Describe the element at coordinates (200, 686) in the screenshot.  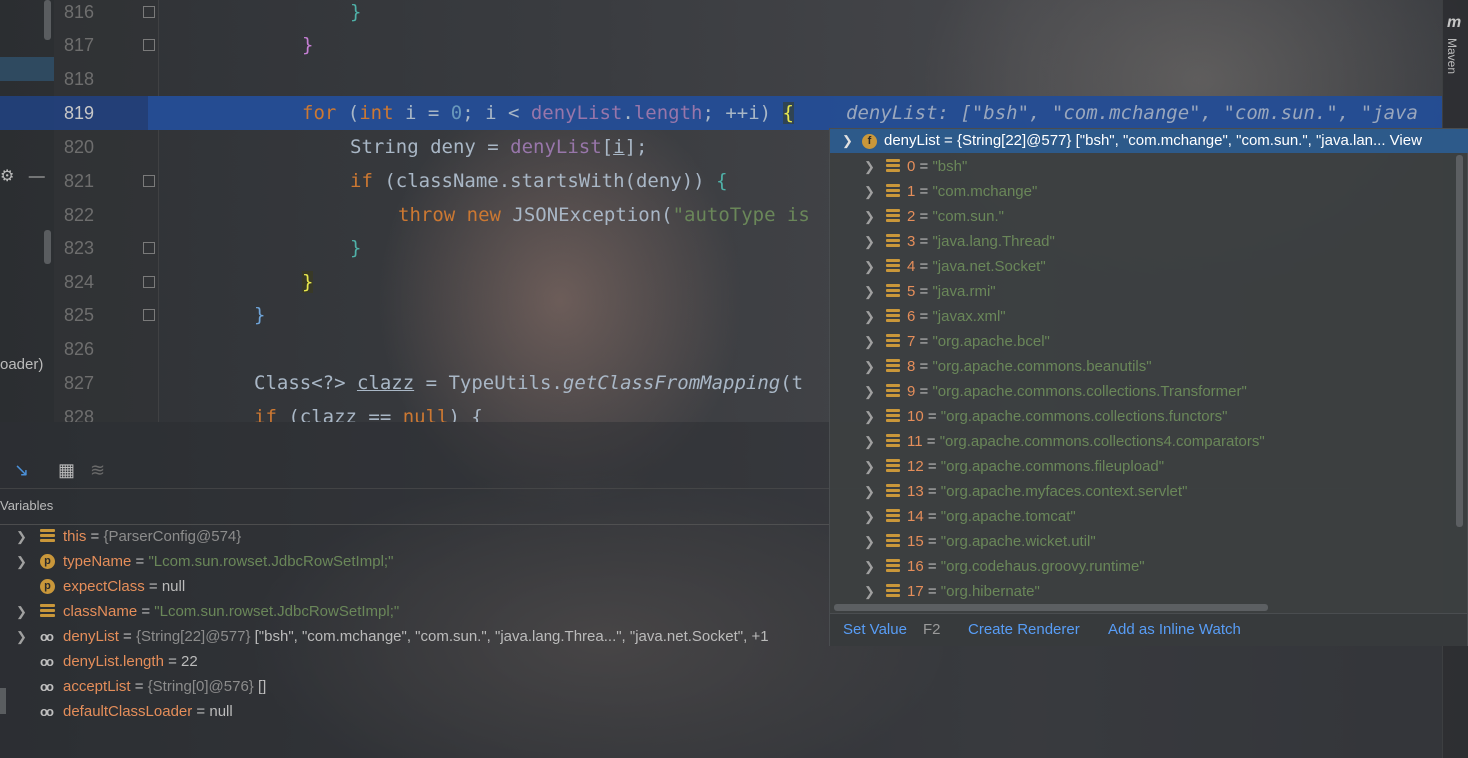
I see `variable-value: {String[0]@576}` at that location.